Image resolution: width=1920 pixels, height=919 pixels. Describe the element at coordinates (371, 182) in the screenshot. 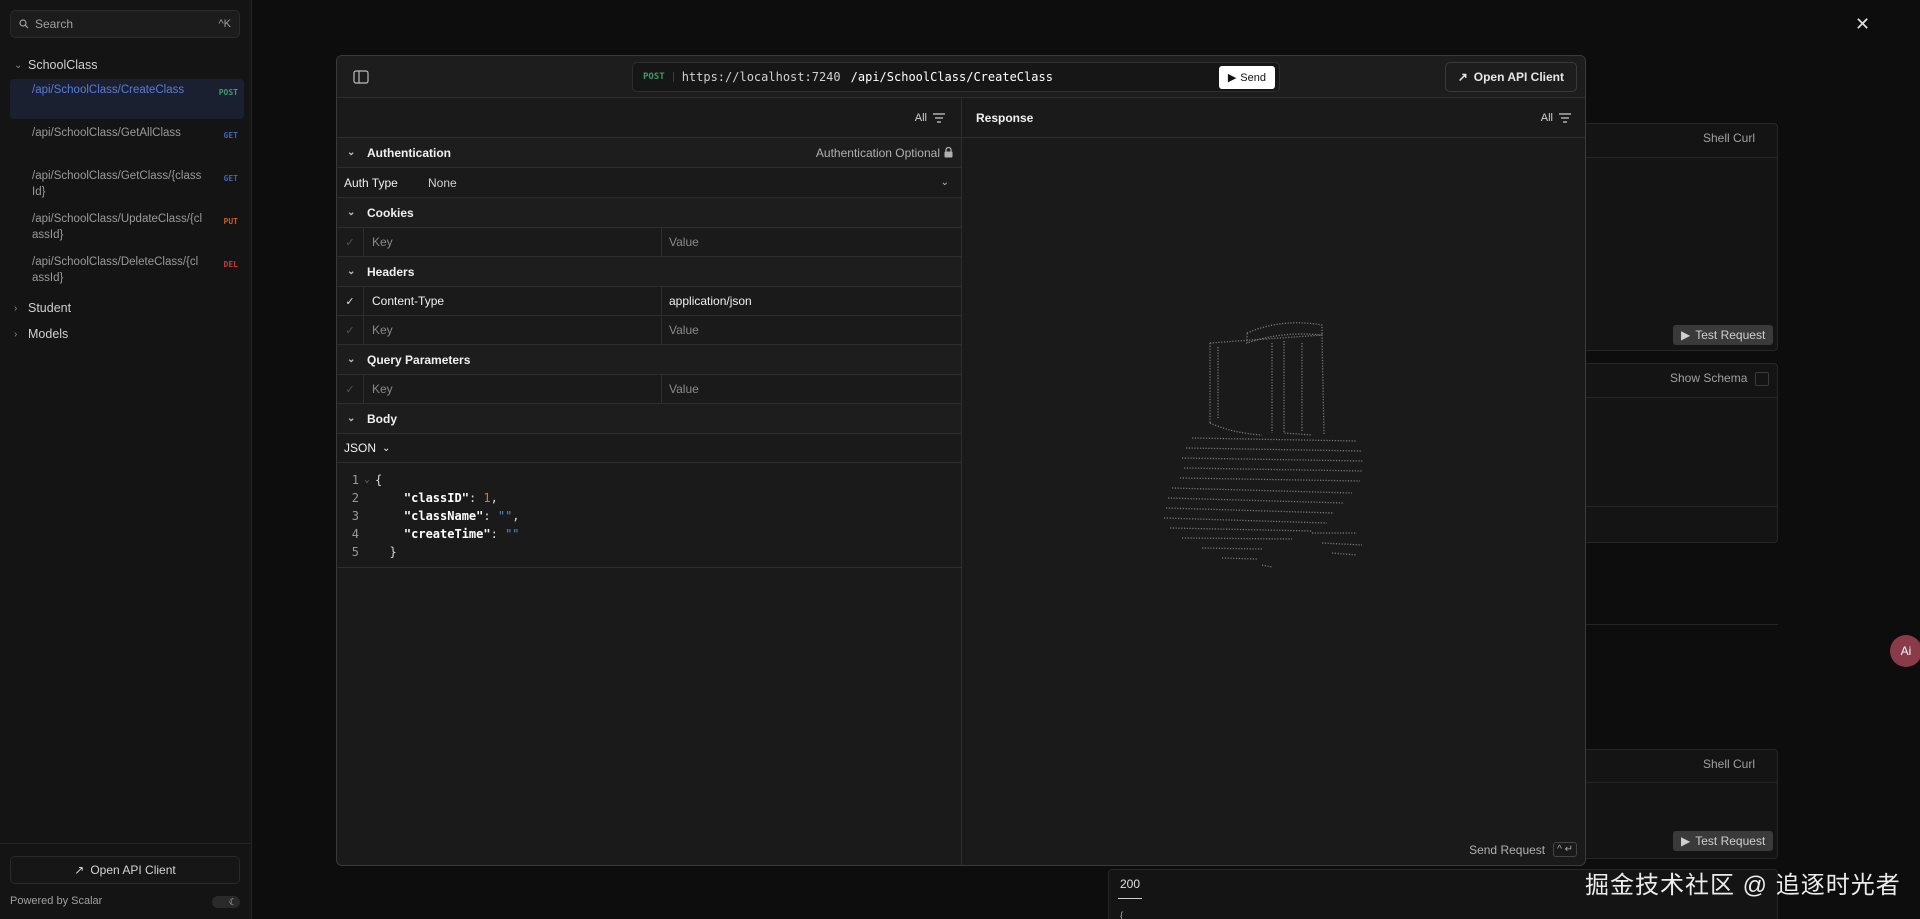

I see `auth-type-label: Auth Type` at that location.